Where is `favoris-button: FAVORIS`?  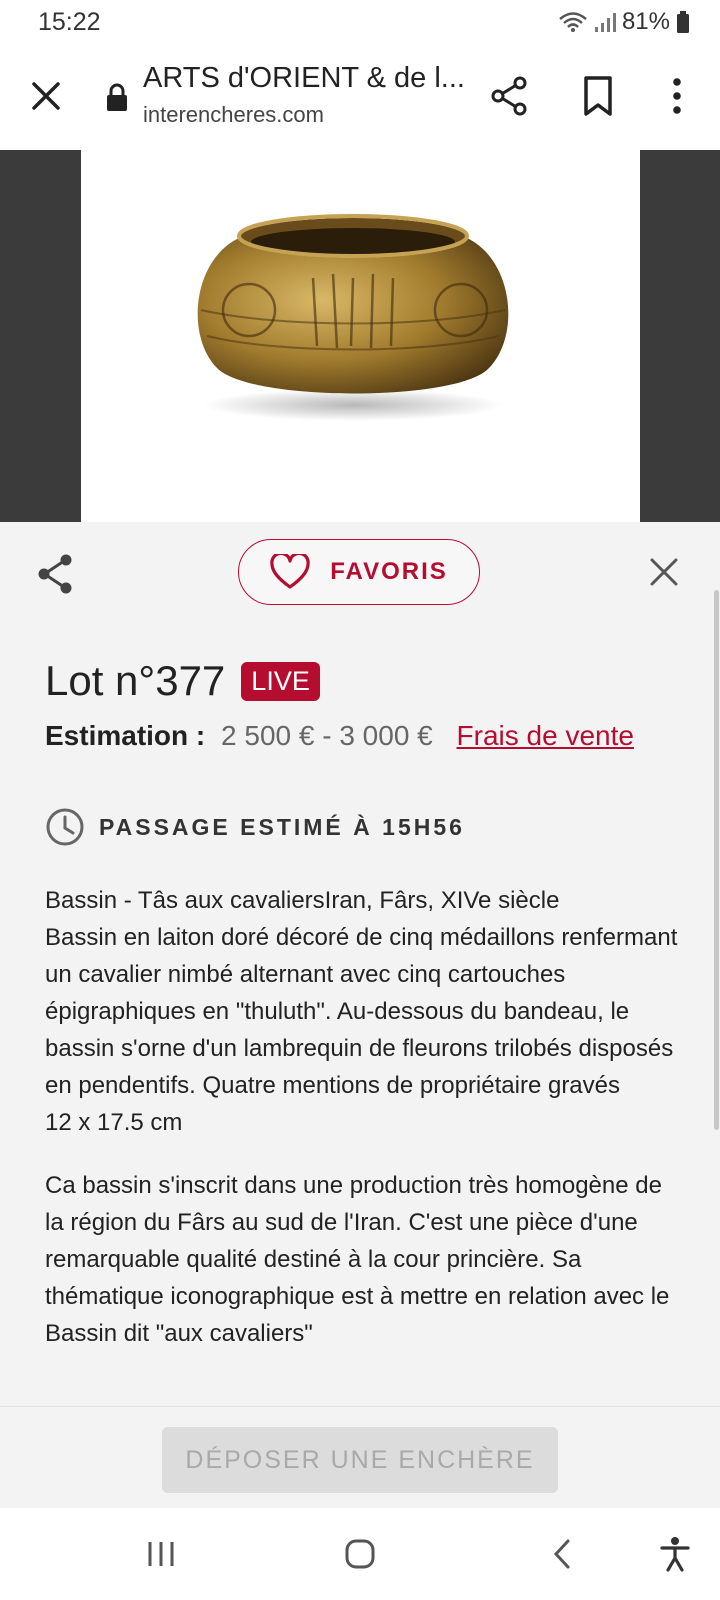 favoris-button: FAVORIS is located at coordinates (359, 572).